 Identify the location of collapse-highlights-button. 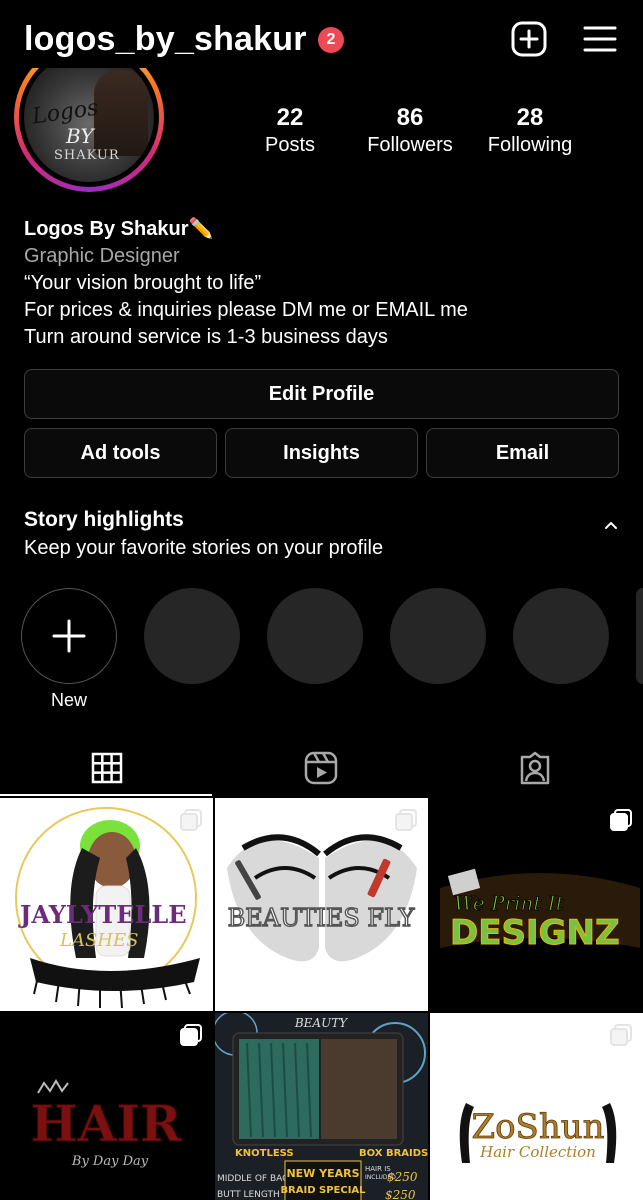
(611, 527).